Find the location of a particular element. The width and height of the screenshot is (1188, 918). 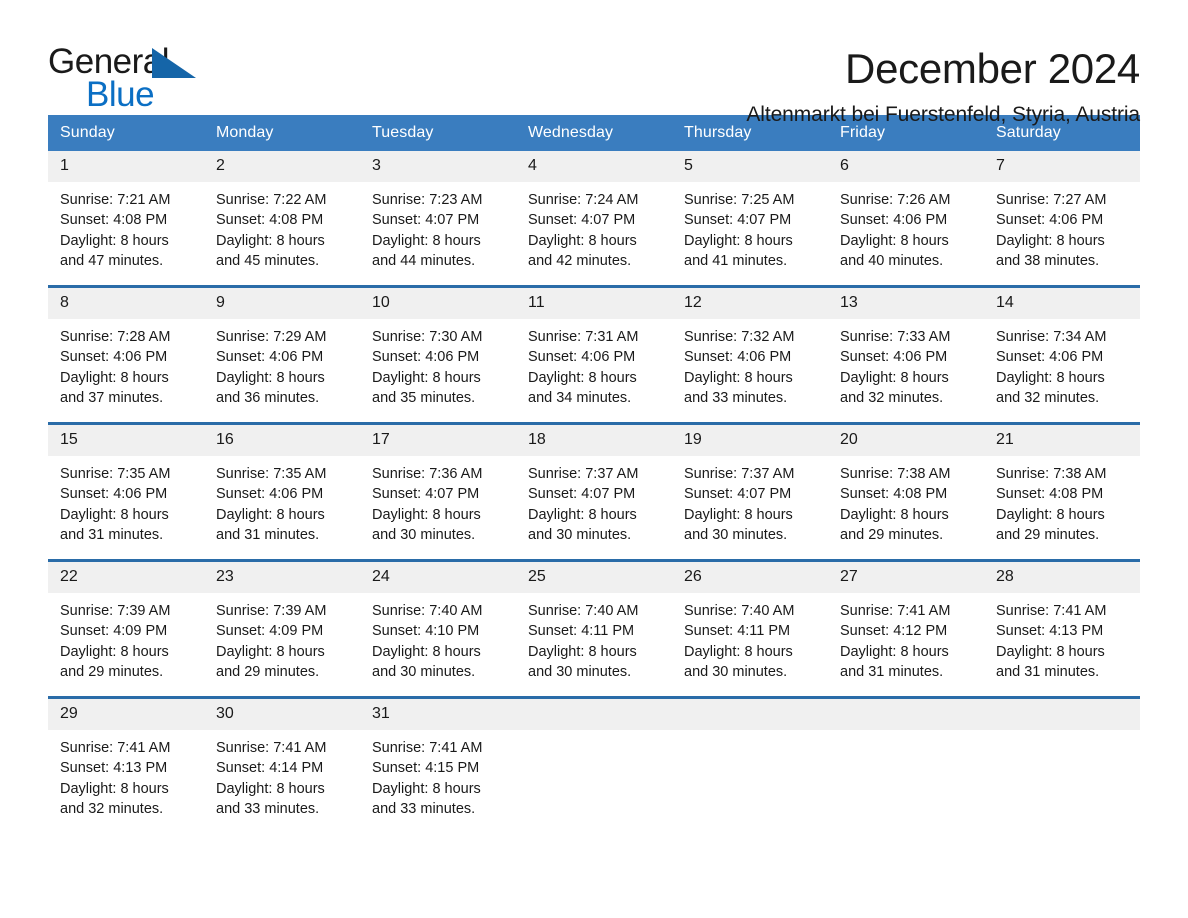

sunset-text: Sunset: 4:12 PM is located at coordinates (894, 631).